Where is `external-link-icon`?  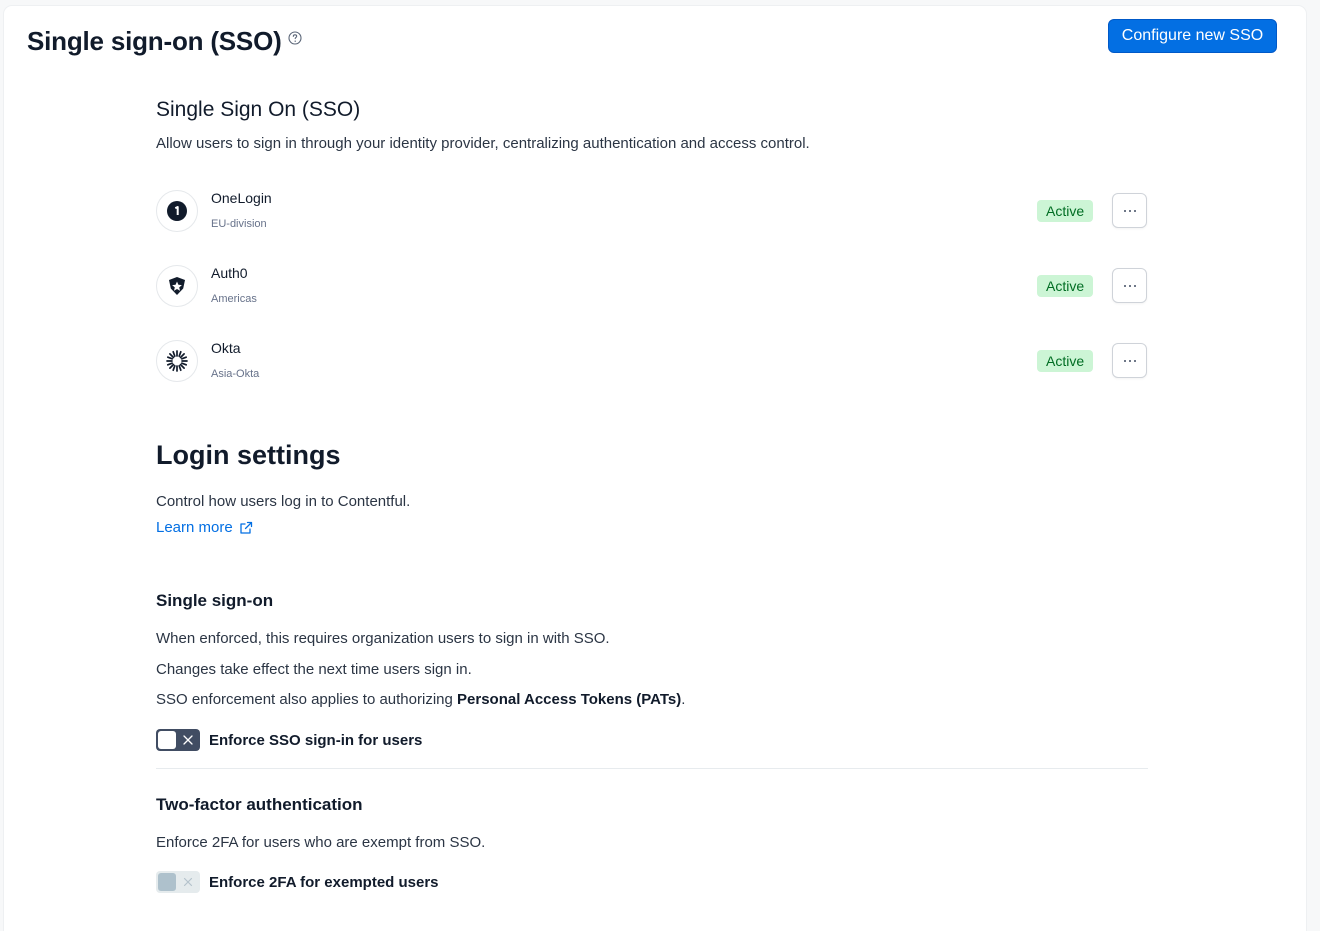
external-link-icon is located at coordinates (246, 528).